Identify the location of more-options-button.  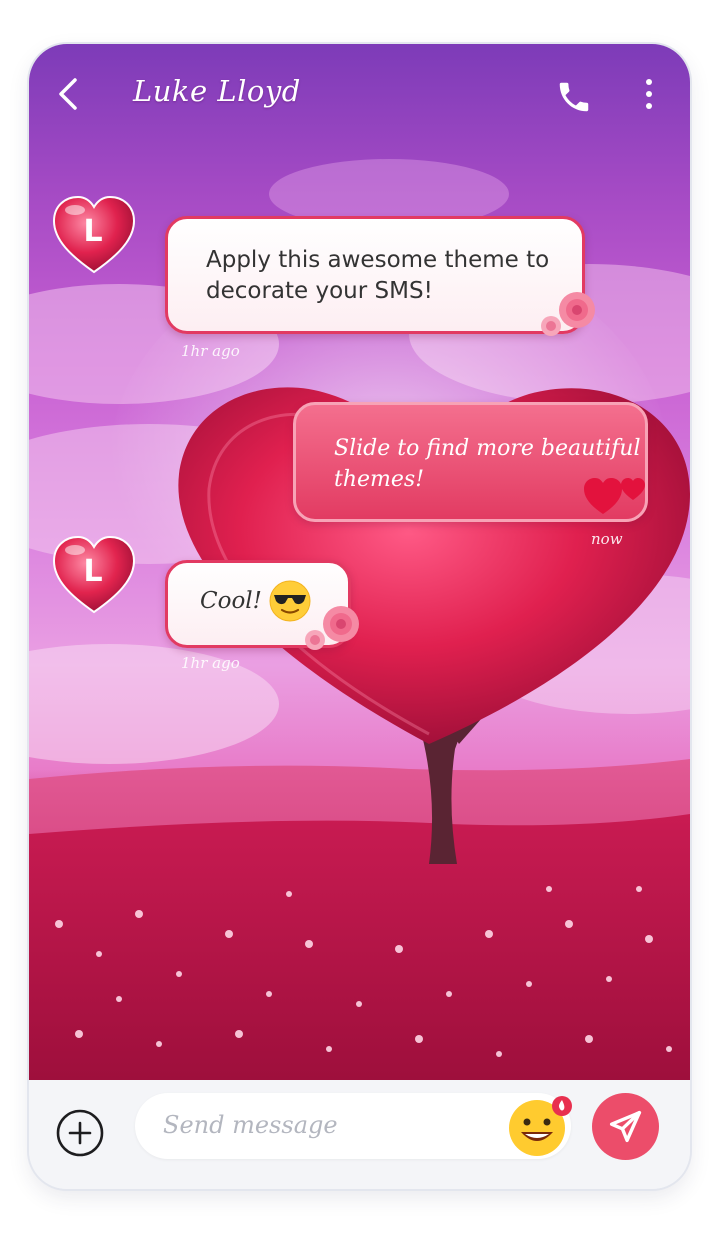
(649, 96).